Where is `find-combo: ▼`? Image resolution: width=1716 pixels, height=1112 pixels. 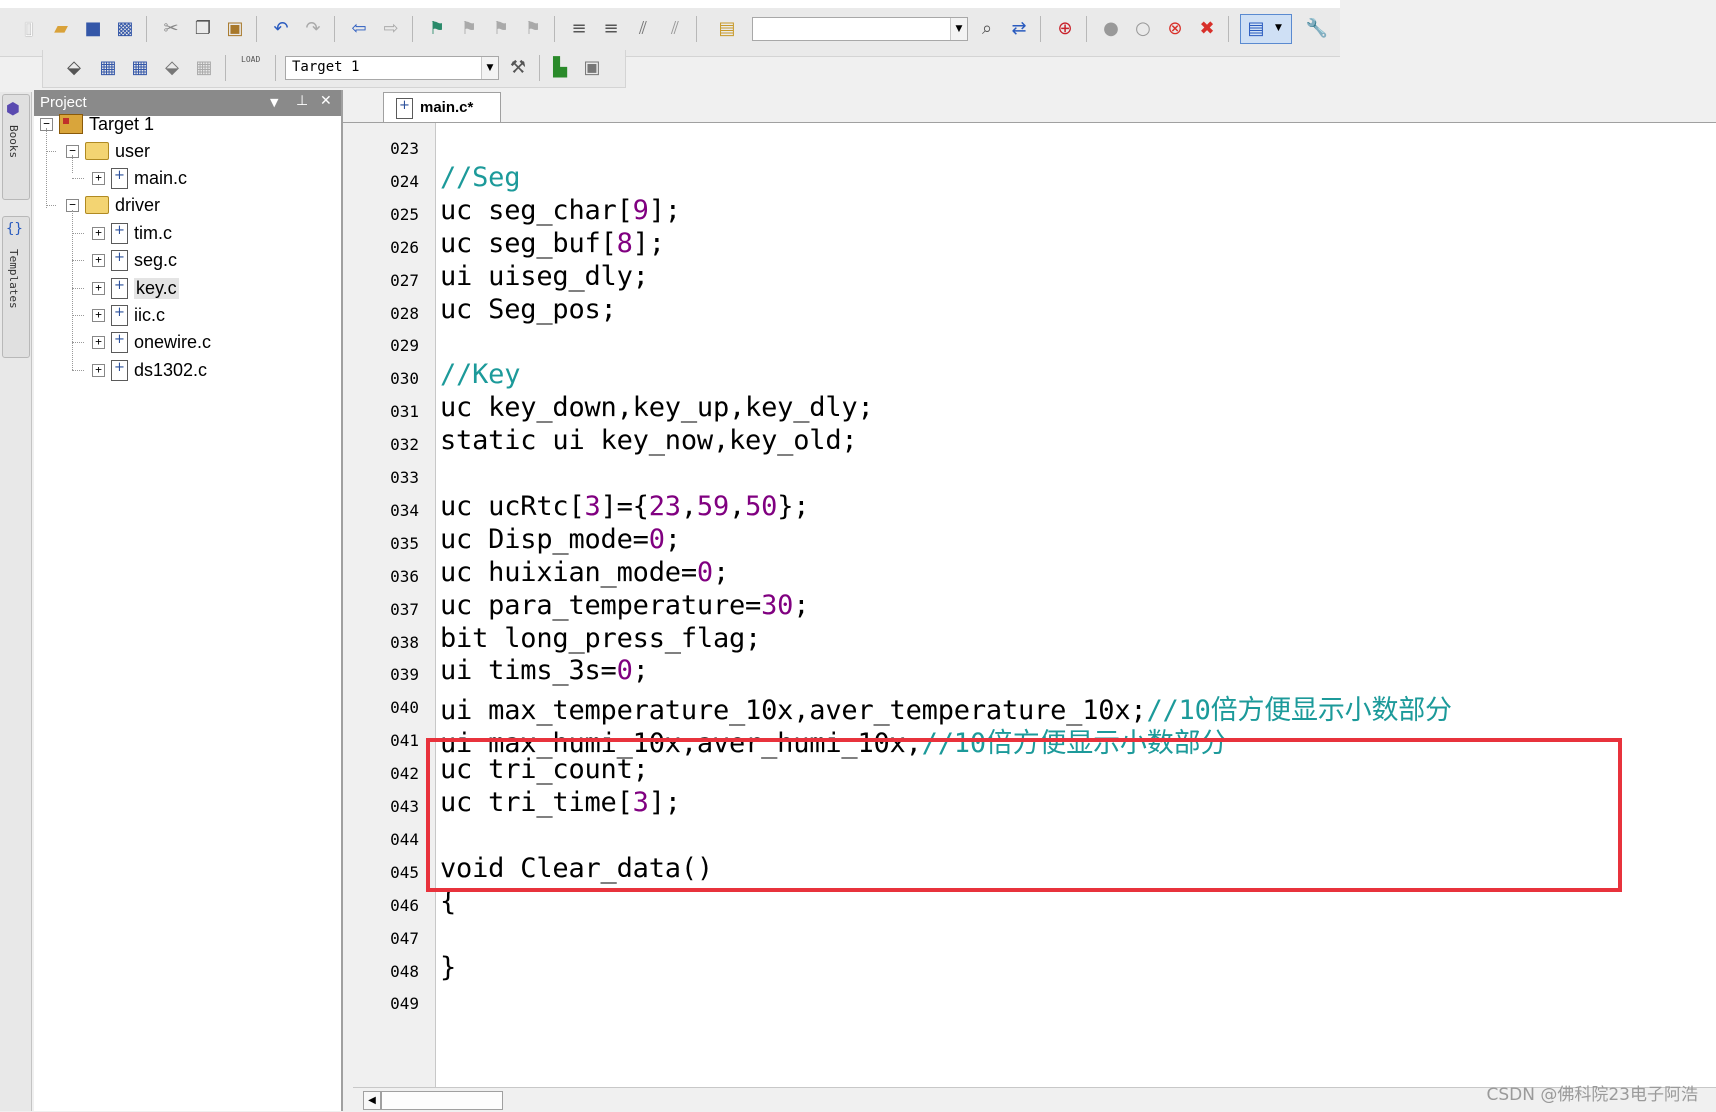
find-combo: ▼ is located at coordinates (860, 29).